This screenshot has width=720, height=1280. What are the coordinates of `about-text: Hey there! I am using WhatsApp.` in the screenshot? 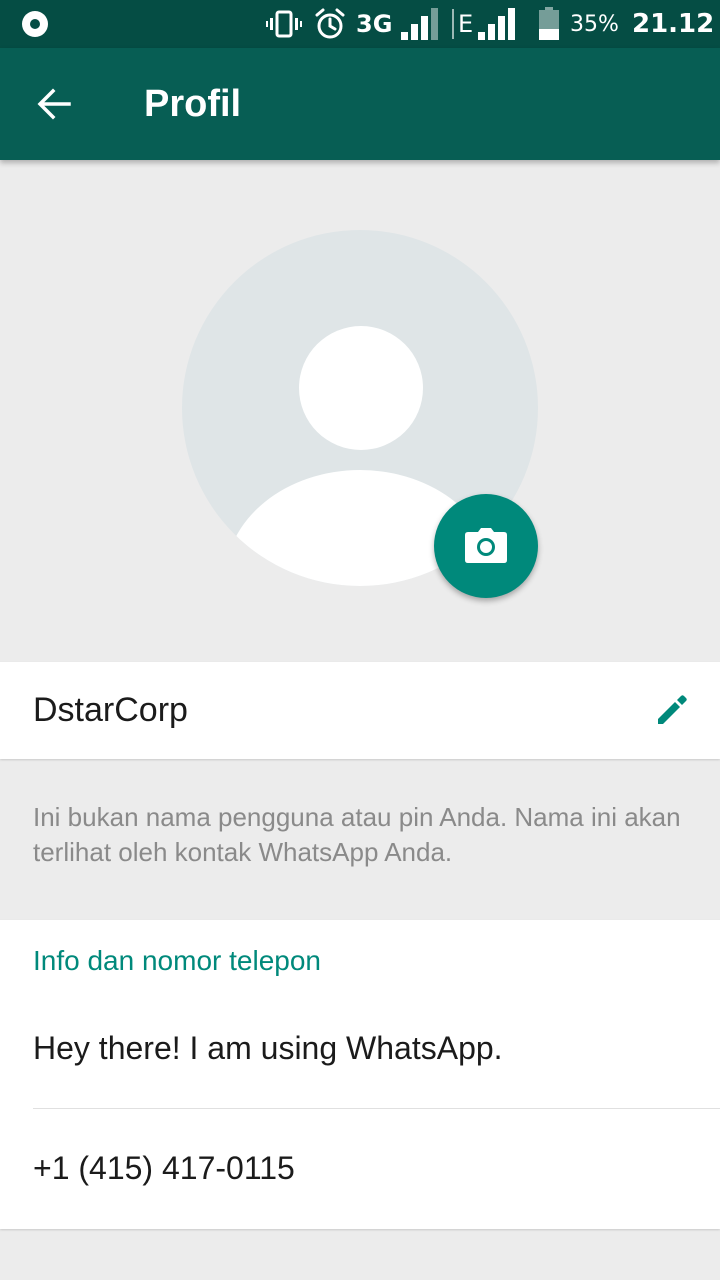 It's located at (268, 1048).